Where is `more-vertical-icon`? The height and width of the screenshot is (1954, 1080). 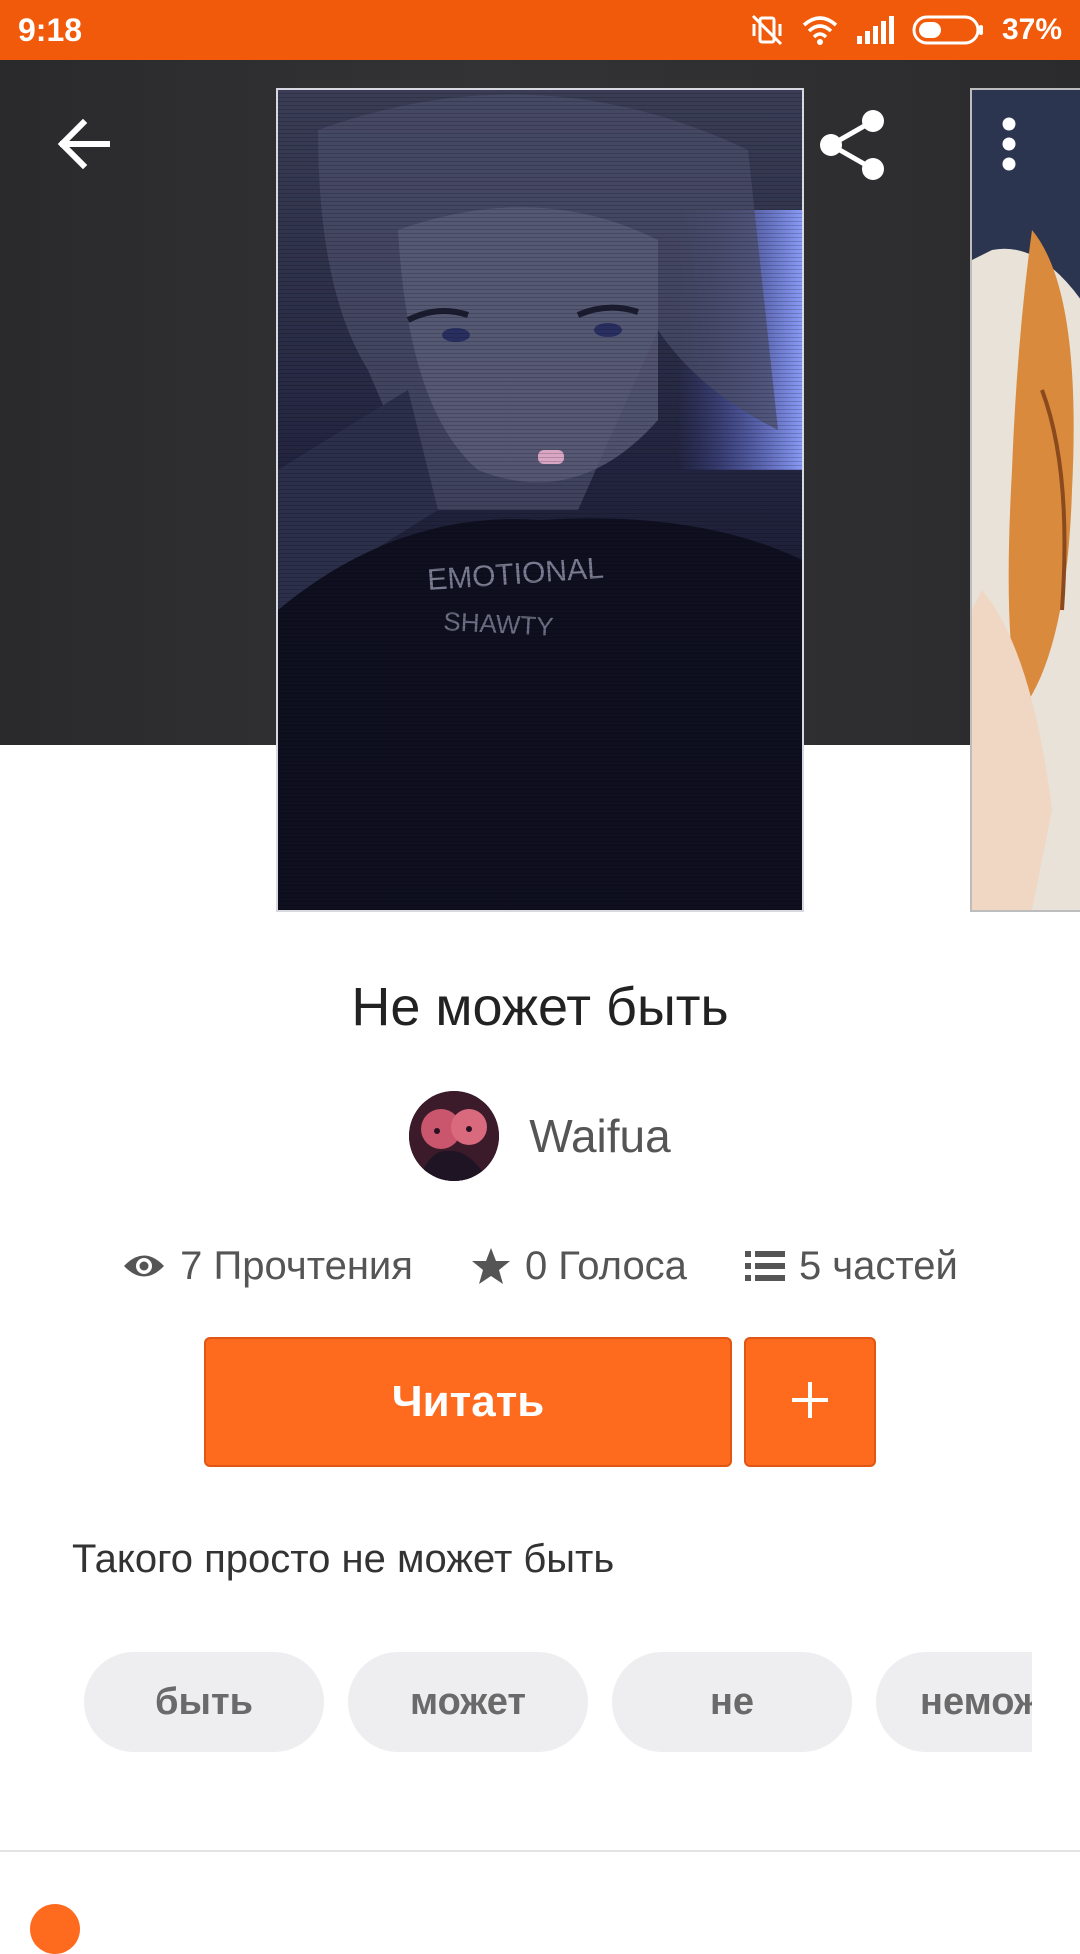 more-vertical-icon is located at coordinates (1009, 146).